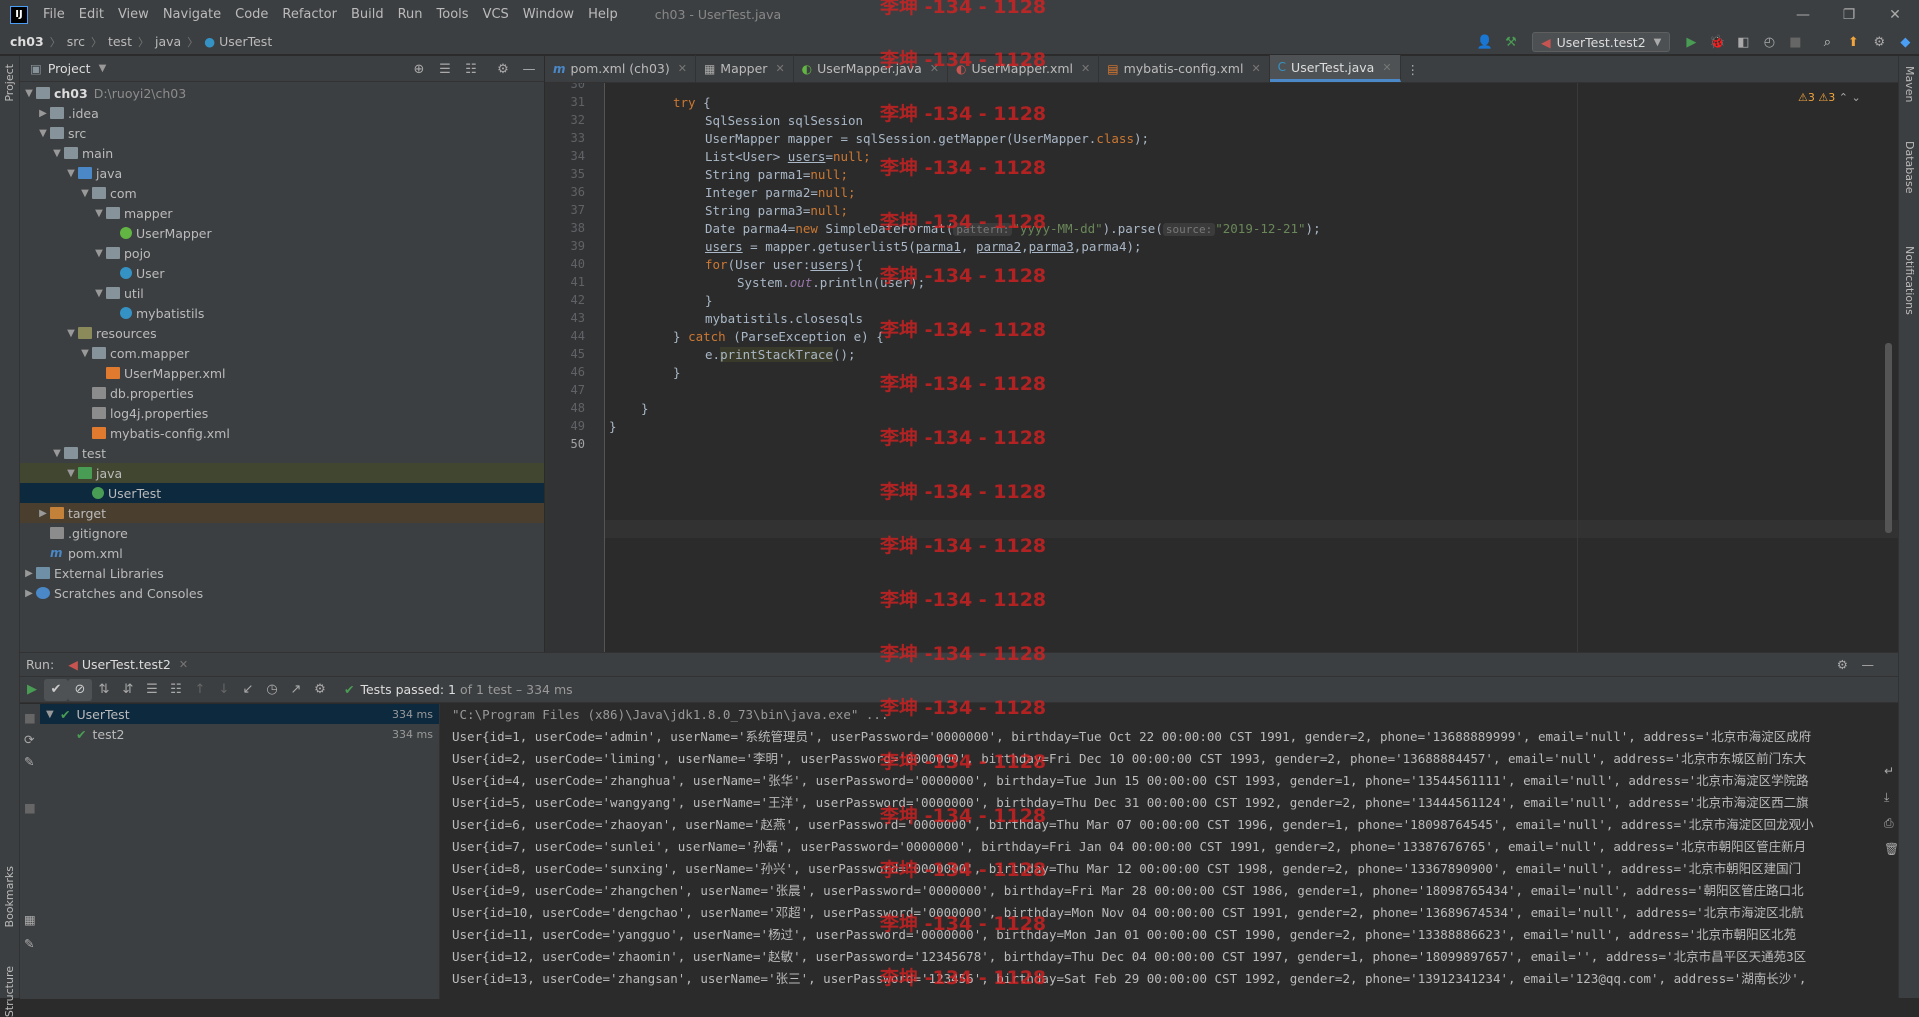 The image size is (1919, 1017). What do you see at coordinates (282, 593) in the screenshot?
I see `tree-item-scratches: ▶ Scratches and Consoles` at bounding box center [282, 593].